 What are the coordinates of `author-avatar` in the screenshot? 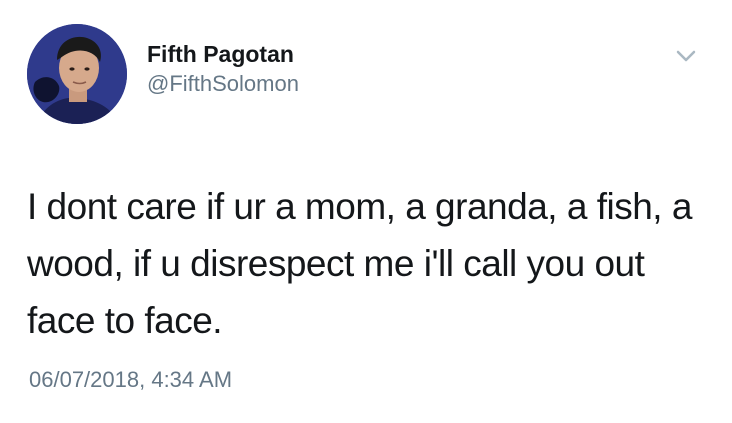 It's located at (77, 74).